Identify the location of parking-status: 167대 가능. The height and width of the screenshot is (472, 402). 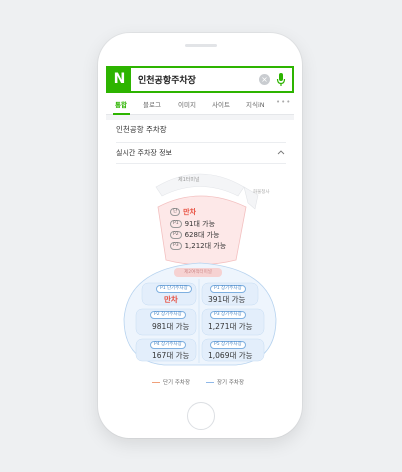
(170, 355).